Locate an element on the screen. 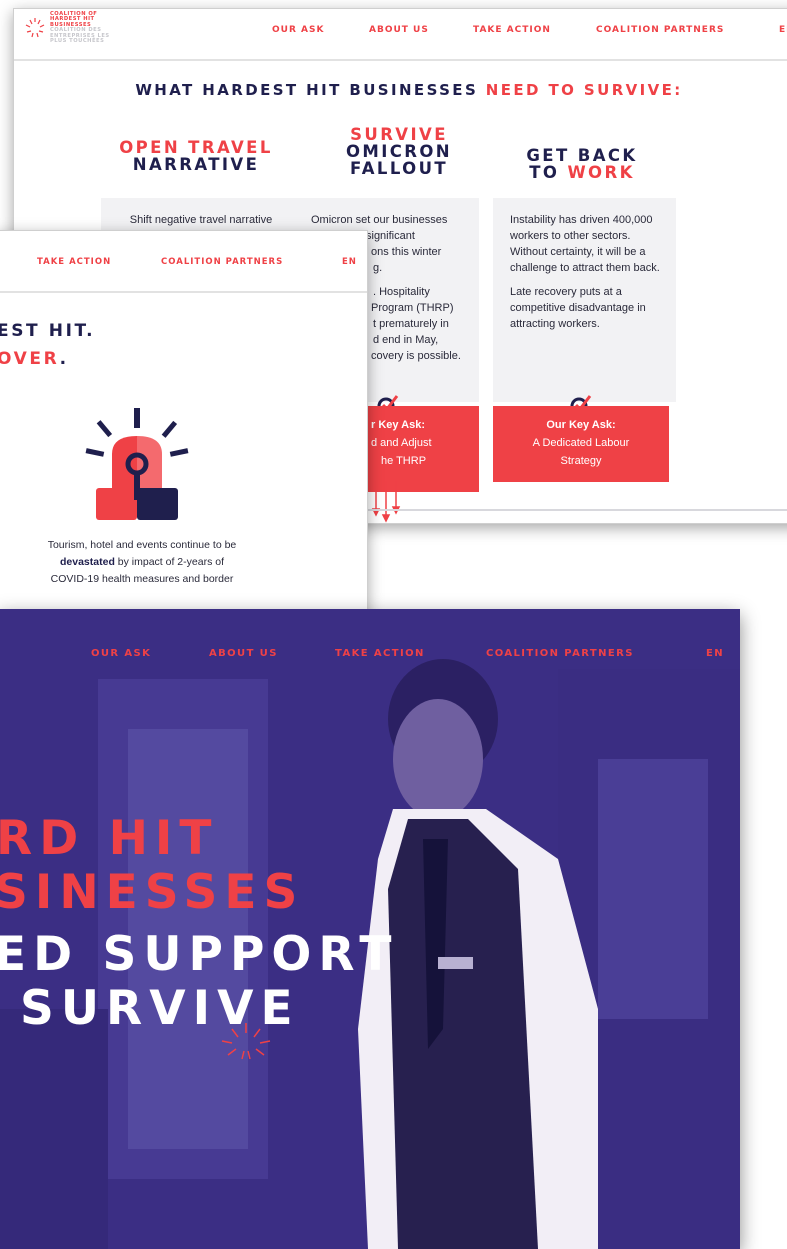  hero-title-line: ED SUPPORT is located at coordinates (199, 954).